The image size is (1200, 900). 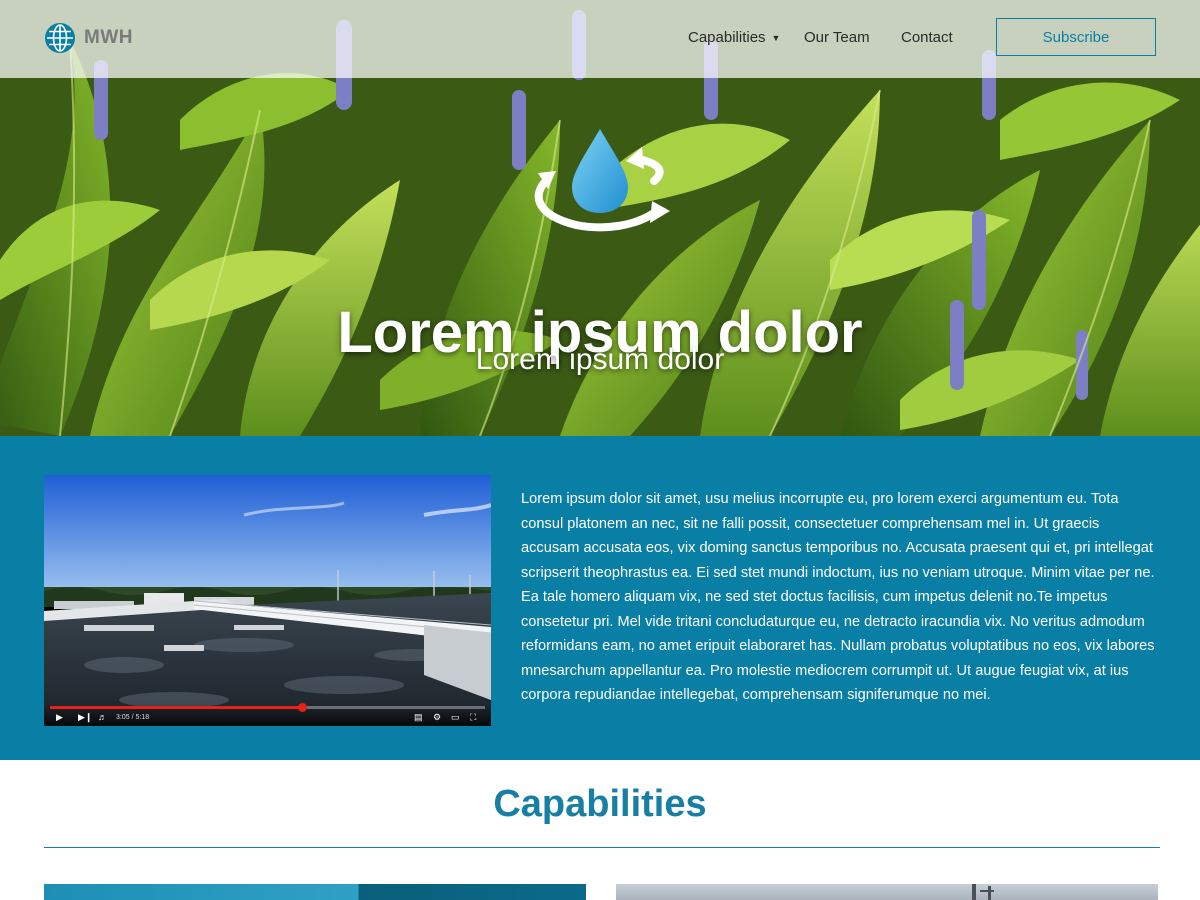 I want to click on fullscreen-icon: ⛶, so click(x=473, y=717).